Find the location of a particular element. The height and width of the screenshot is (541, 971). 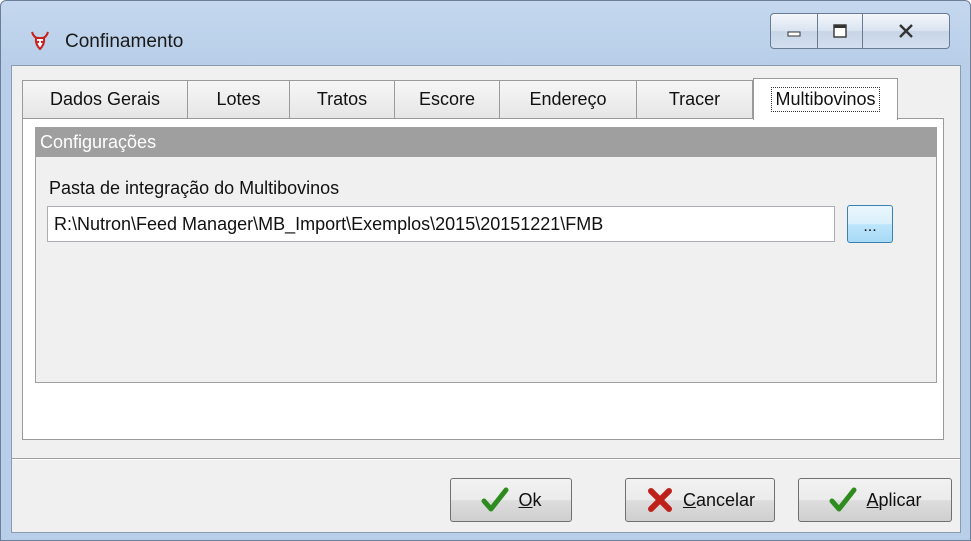

bull-logo-icon is located at coordinates (40, 41).